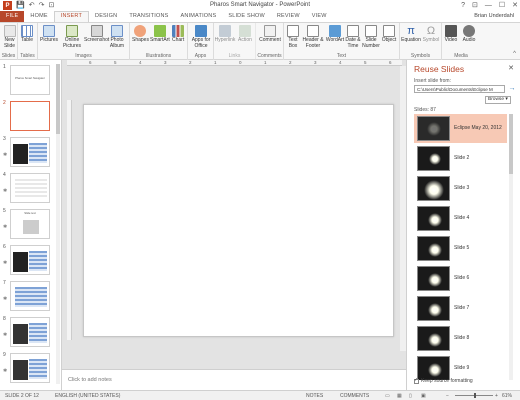  I want to click on slide-thumbnail: Pharos Smart Navigator, so click(30, 80).